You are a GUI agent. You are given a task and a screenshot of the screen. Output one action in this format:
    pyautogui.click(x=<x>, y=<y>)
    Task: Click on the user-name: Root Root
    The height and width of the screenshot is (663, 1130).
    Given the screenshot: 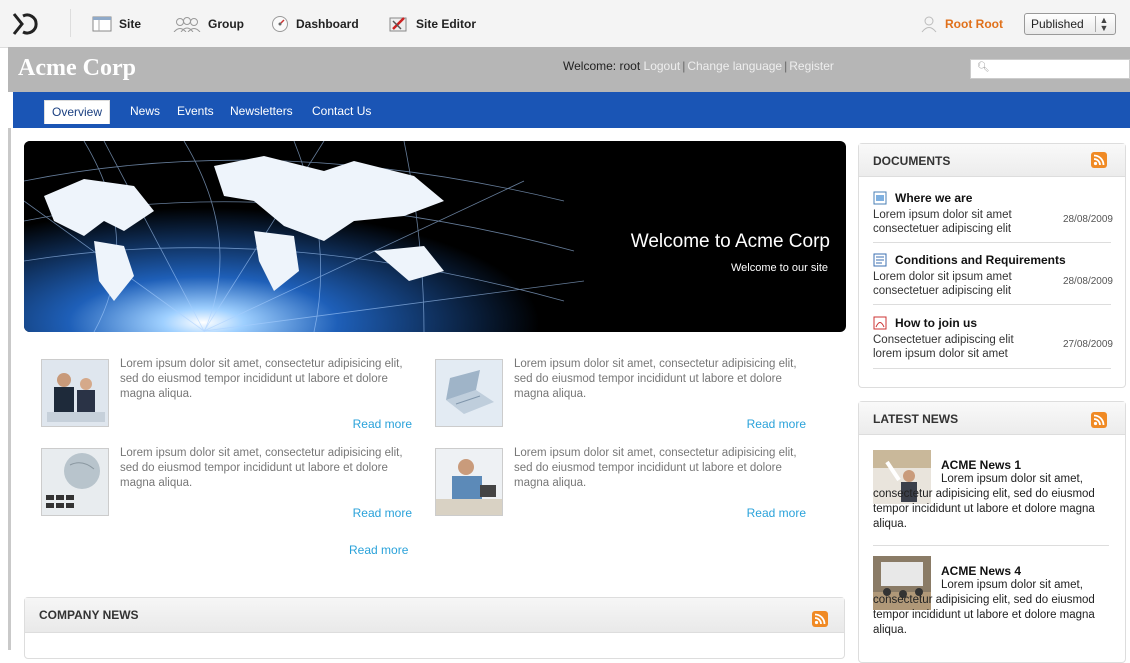 What is the action you would take?
    pyautogui.click(x=974, y=23)
    